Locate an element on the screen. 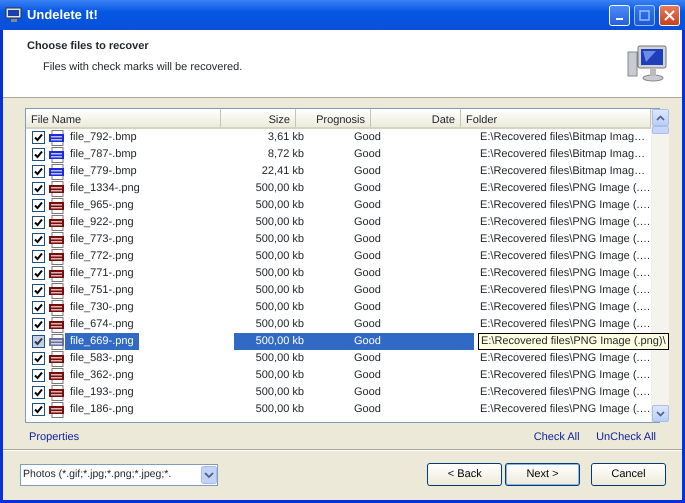 This screenshot has height=503, width=685. file-name-cell: file_965-.png is located at coordinates (102, 205).